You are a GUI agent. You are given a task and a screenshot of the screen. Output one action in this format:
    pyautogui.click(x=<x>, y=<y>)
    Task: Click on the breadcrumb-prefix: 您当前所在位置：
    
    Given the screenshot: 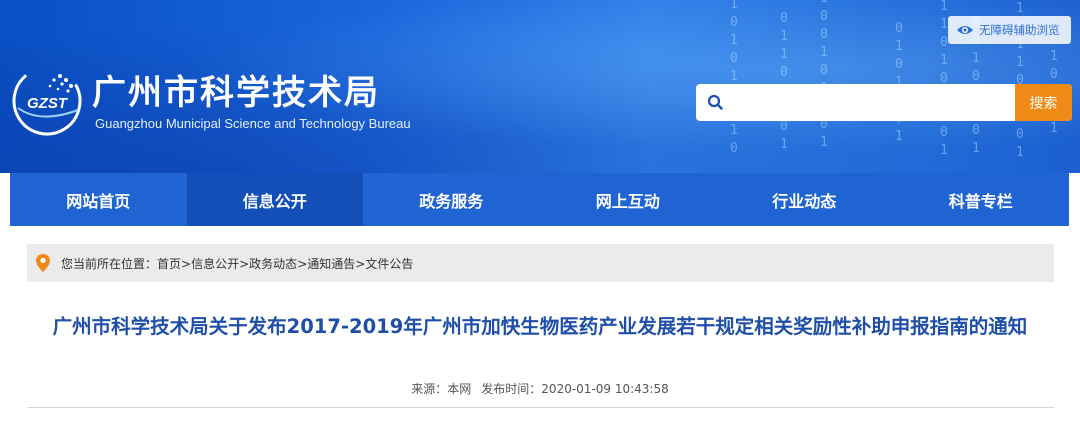 What is the action you would take?
    pyautogui.click(x=109, y=263)
    